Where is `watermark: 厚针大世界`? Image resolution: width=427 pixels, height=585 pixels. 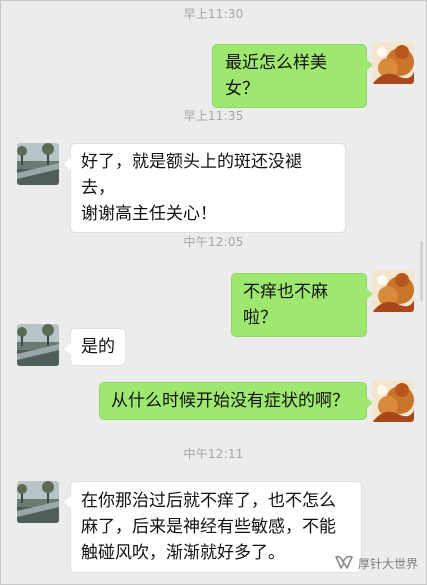
watermark: 厚针大世界 is located at coordinates (376, 563).